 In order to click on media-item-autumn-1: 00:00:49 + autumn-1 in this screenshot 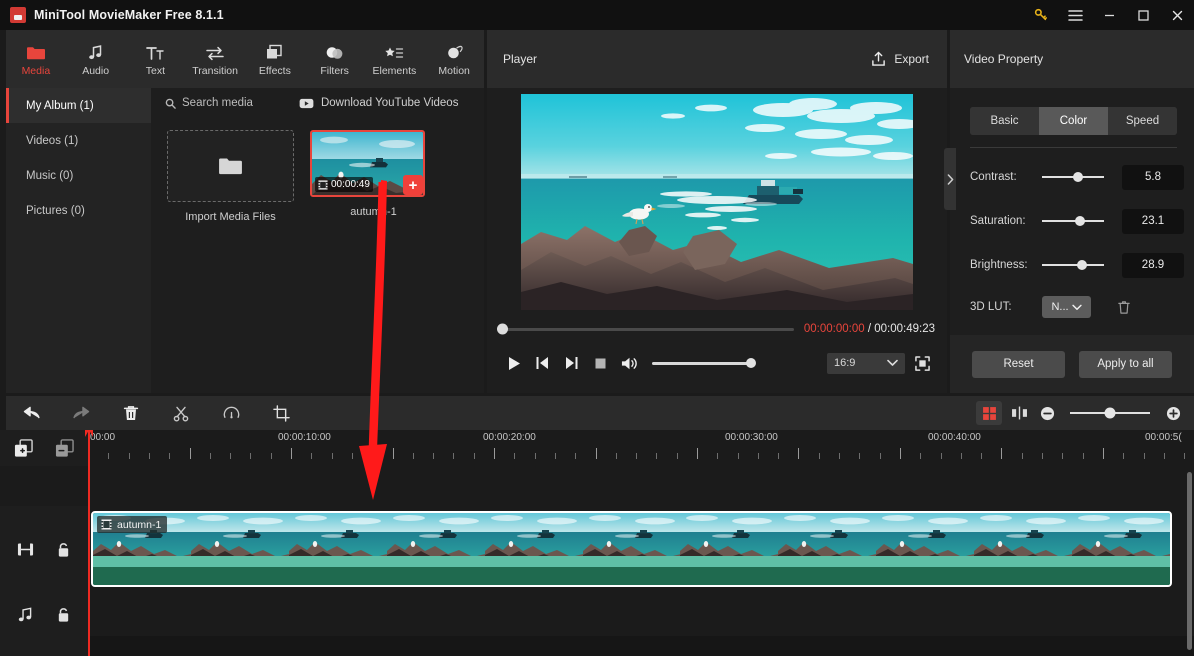, I will do `click(373, 176)`.